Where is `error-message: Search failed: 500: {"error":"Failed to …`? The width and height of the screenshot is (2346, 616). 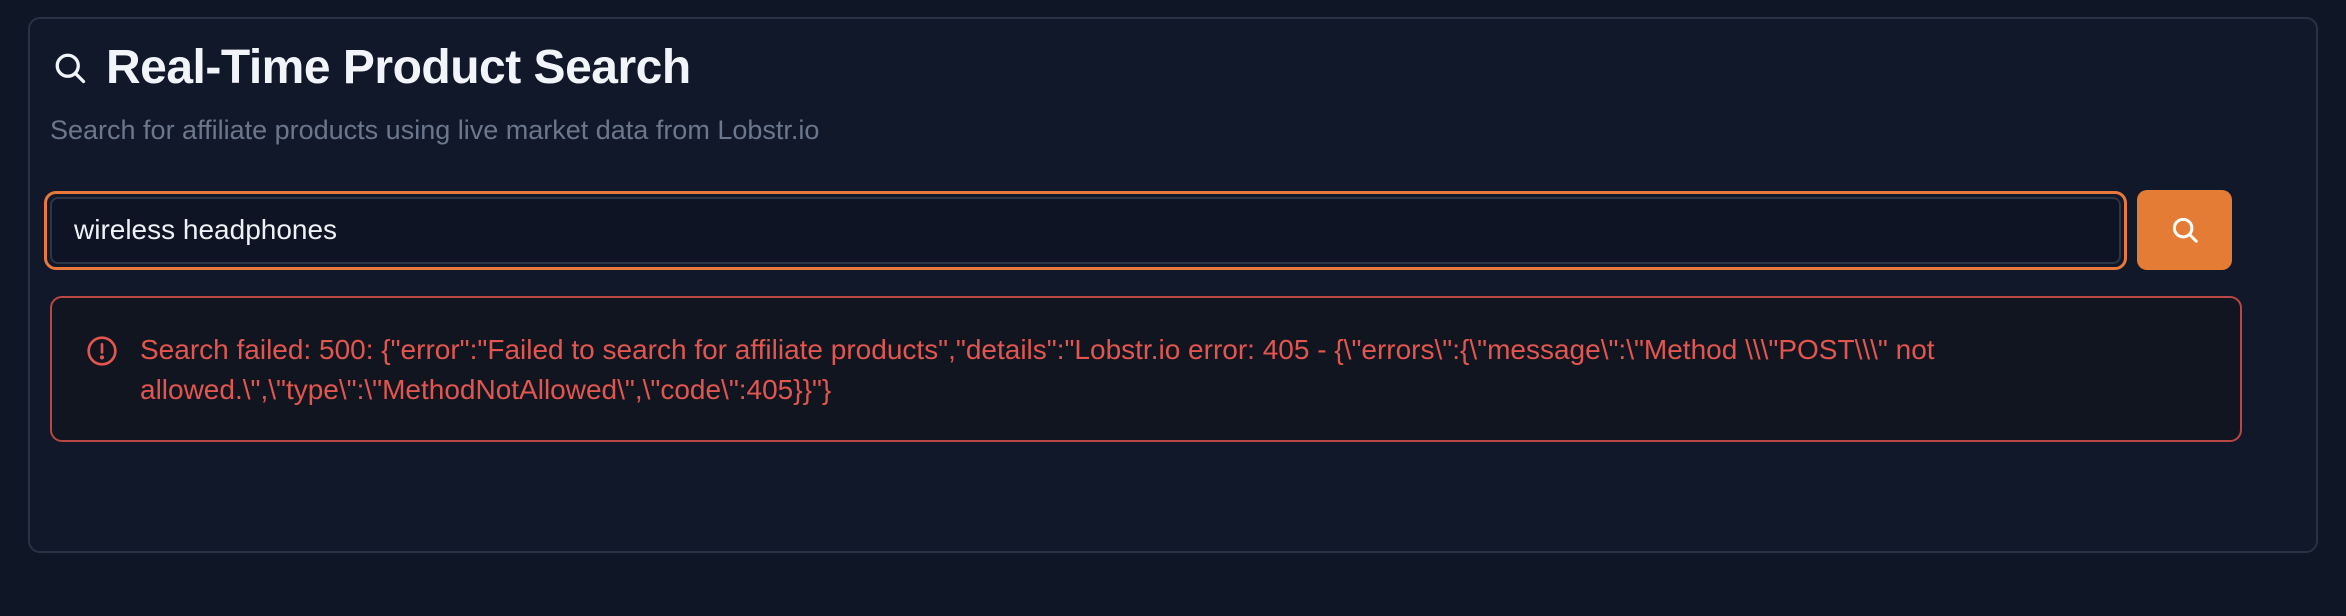 error-message: Search failed: 500: {"error":"Failed to … is located at coordinates (1037, 369).